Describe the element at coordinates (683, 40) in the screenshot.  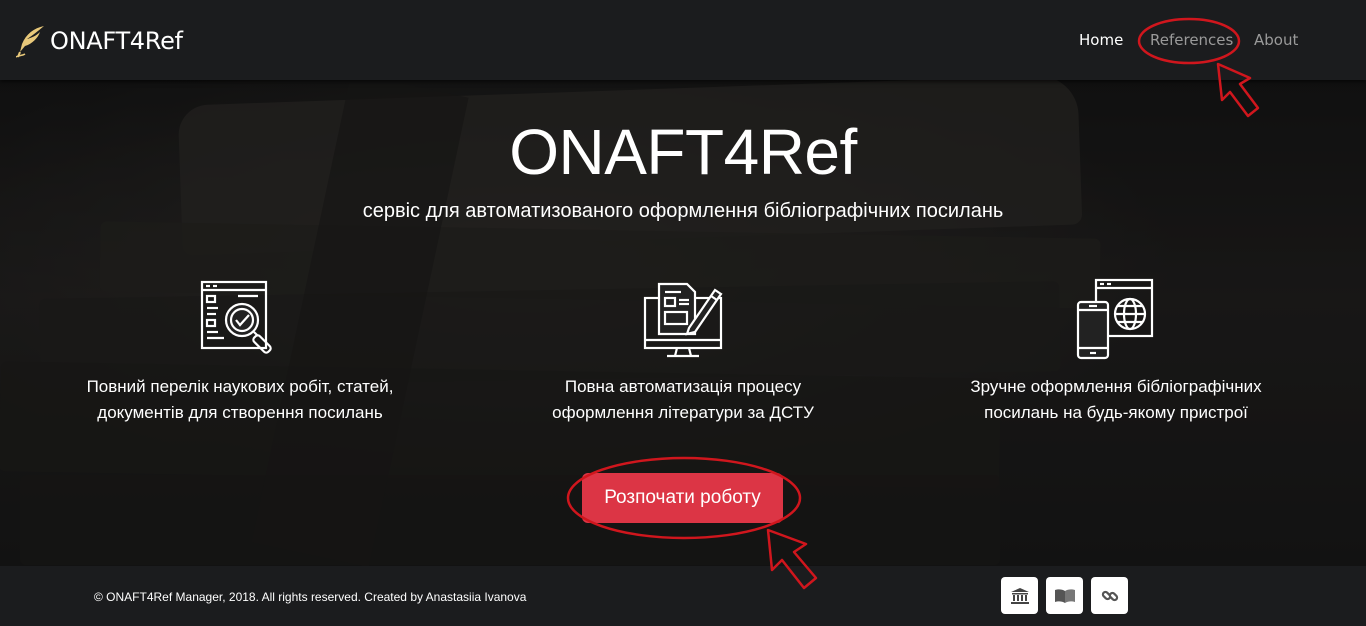
I see `navbar: ONAFT4Ref Home References About` at that location.